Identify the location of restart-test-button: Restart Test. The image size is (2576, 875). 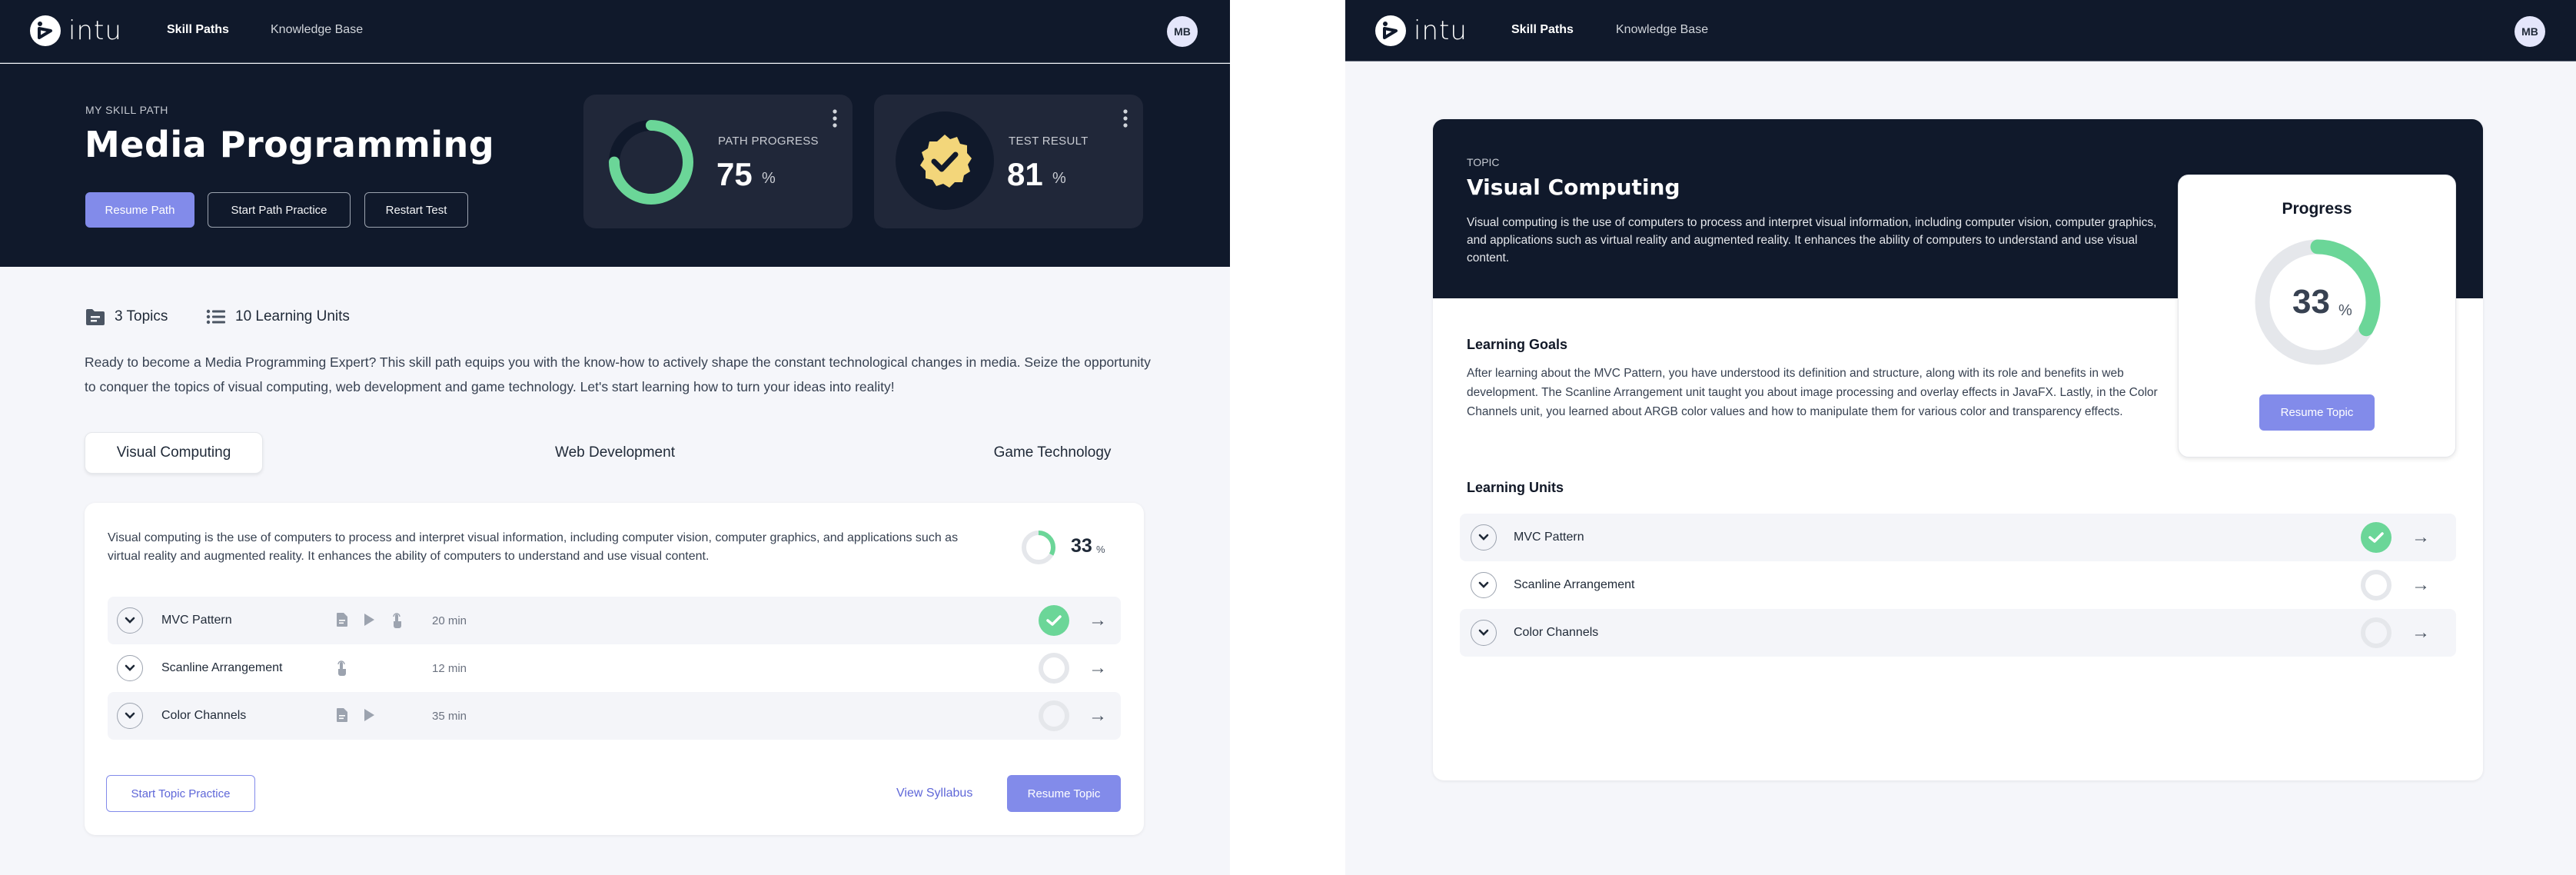
(416, 210).